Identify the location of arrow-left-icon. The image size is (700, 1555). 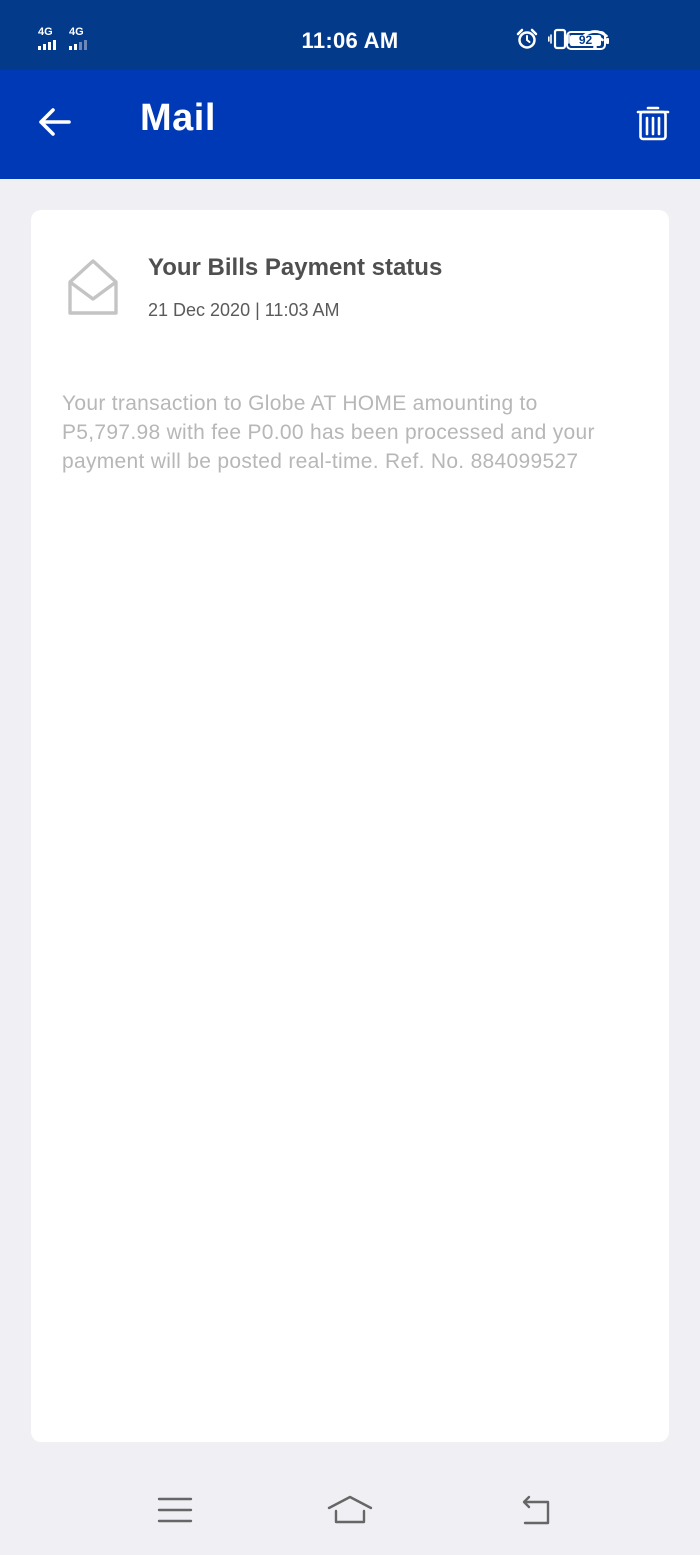
(54, 124).